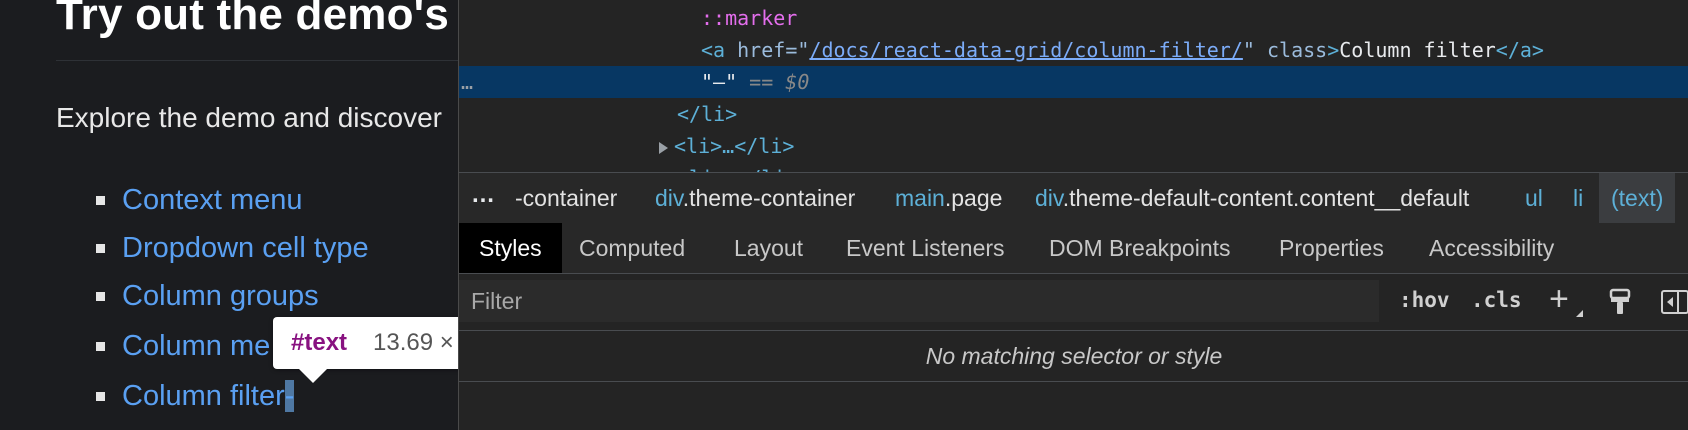 The image size is (1688, 430). I want to click on breadcrumb-tag: li, so click(1578, 198).